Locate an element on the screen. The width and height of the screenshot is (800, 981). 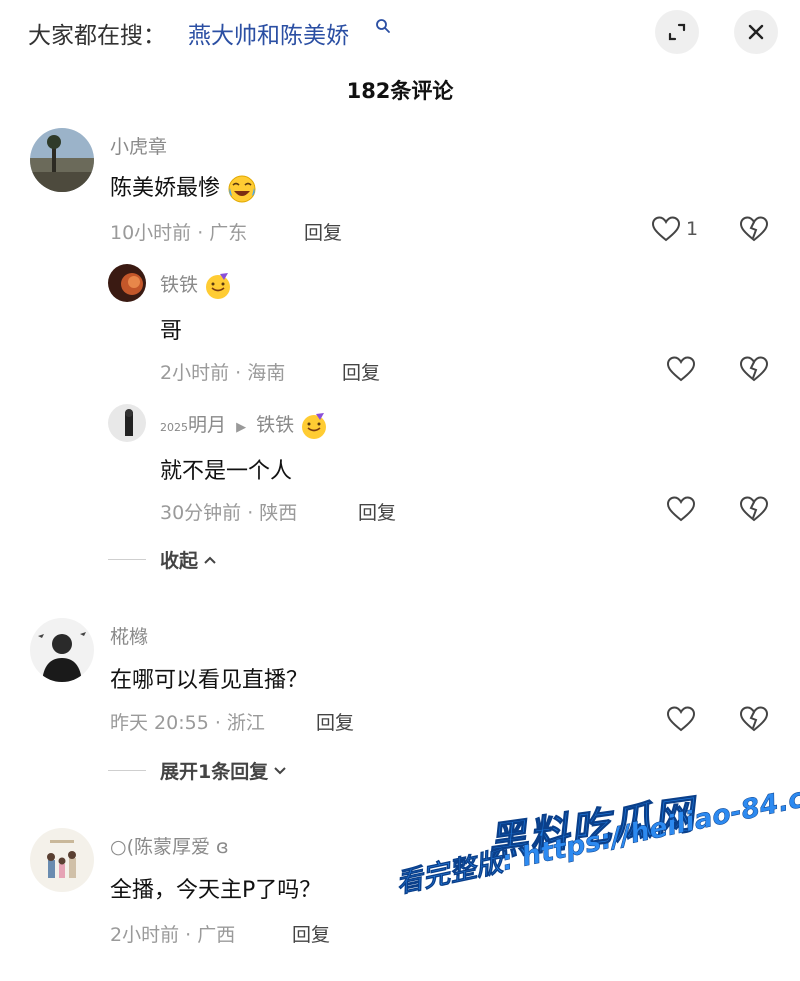
reply-author-name: 明月 is located at coordinates (207, 425).